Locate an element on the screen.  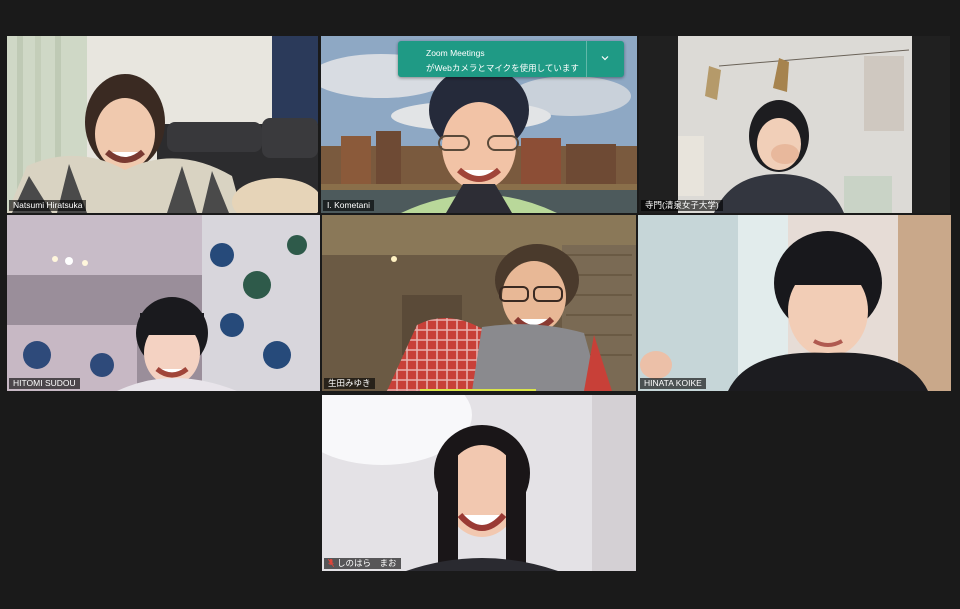
participant-name-label: 寺門(清泉女子大学) is located at coordinates (682, 205).